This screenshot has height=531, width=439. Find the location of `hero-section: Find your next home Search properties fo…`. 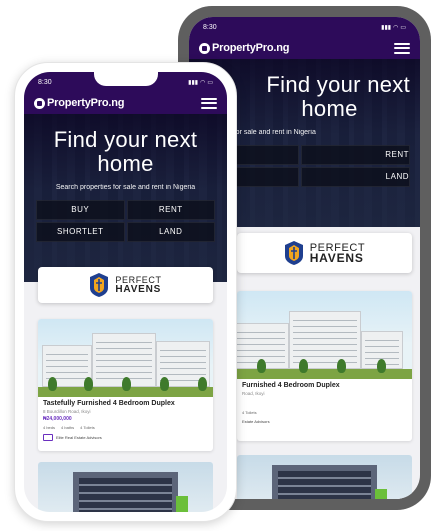

hero-section: Find your next home Search properties fo… is located at coordinates (125, 198).